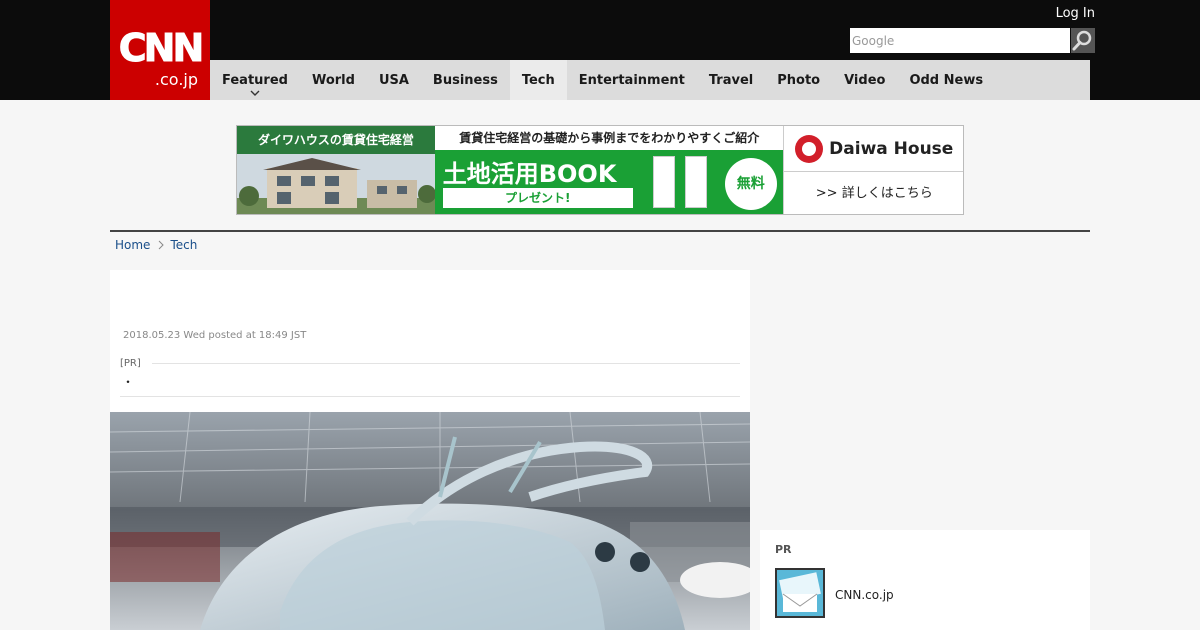 This screenshot has height=630, width=1200. I want to click on ad-house-panel: ダイワハウスの賃貸住宅経営, so click(336, 170).